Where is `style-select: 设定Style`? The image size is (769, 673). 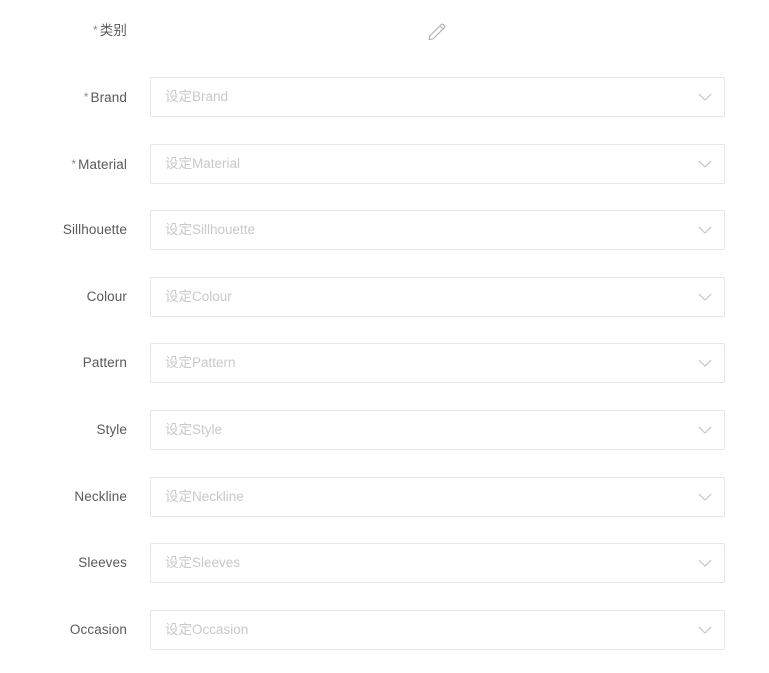
style-select: 设定Style is located at coordinates (437, 430).